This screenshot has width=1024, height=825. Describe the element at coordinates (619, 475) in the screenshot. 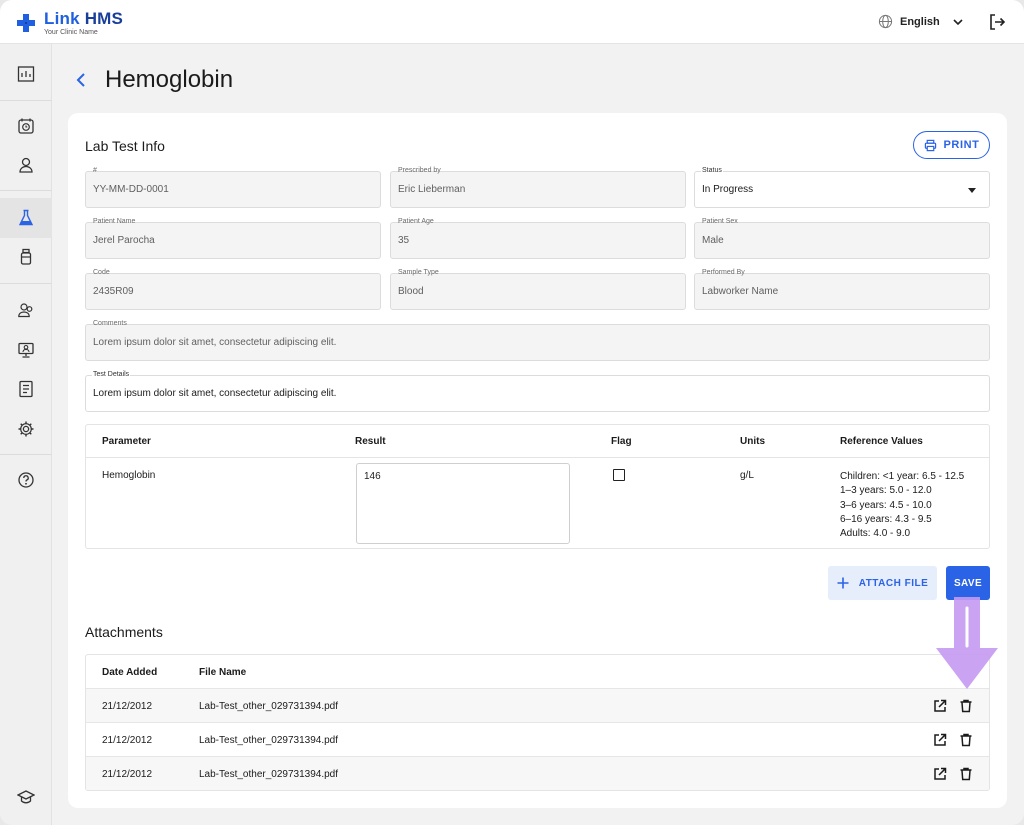

I see `flag-checkbox` at that location.